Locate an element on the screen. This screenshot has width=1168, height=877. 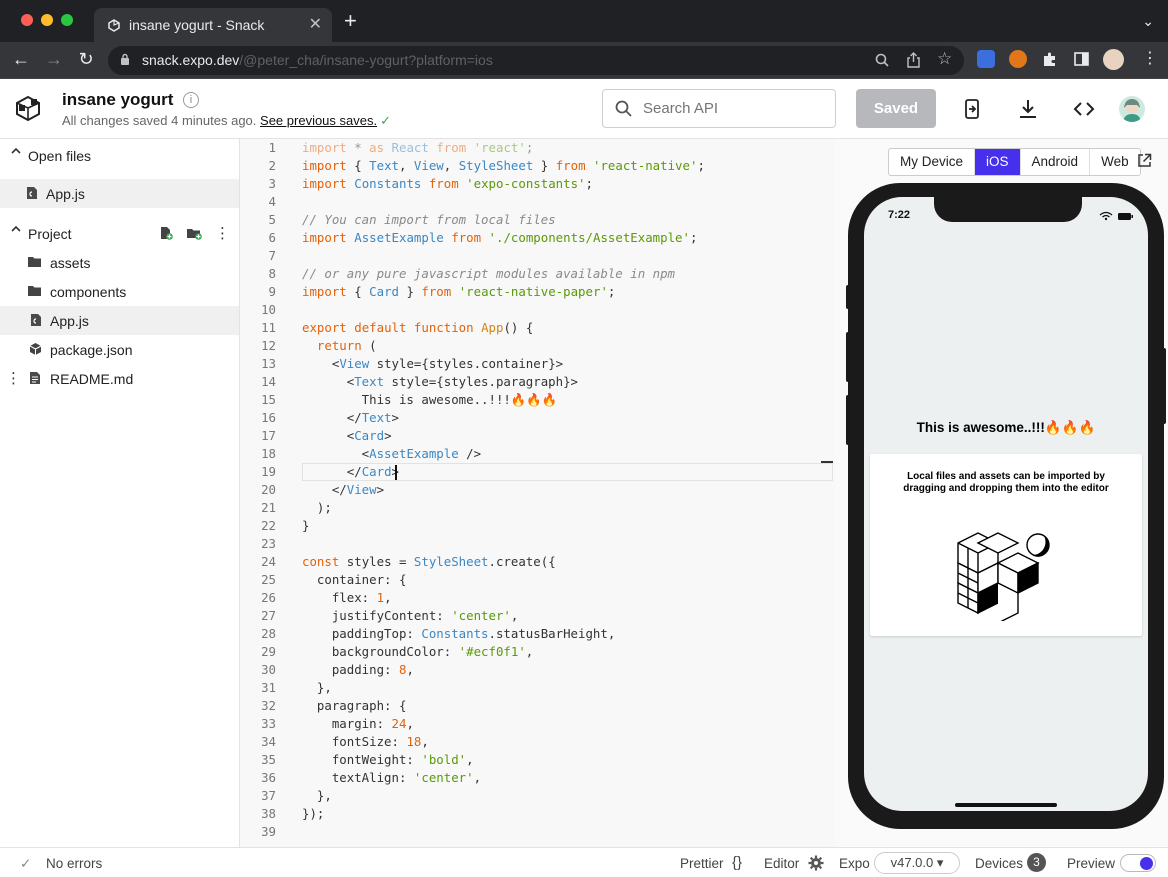
profile-avatar is located at coordinates (1113, 59).